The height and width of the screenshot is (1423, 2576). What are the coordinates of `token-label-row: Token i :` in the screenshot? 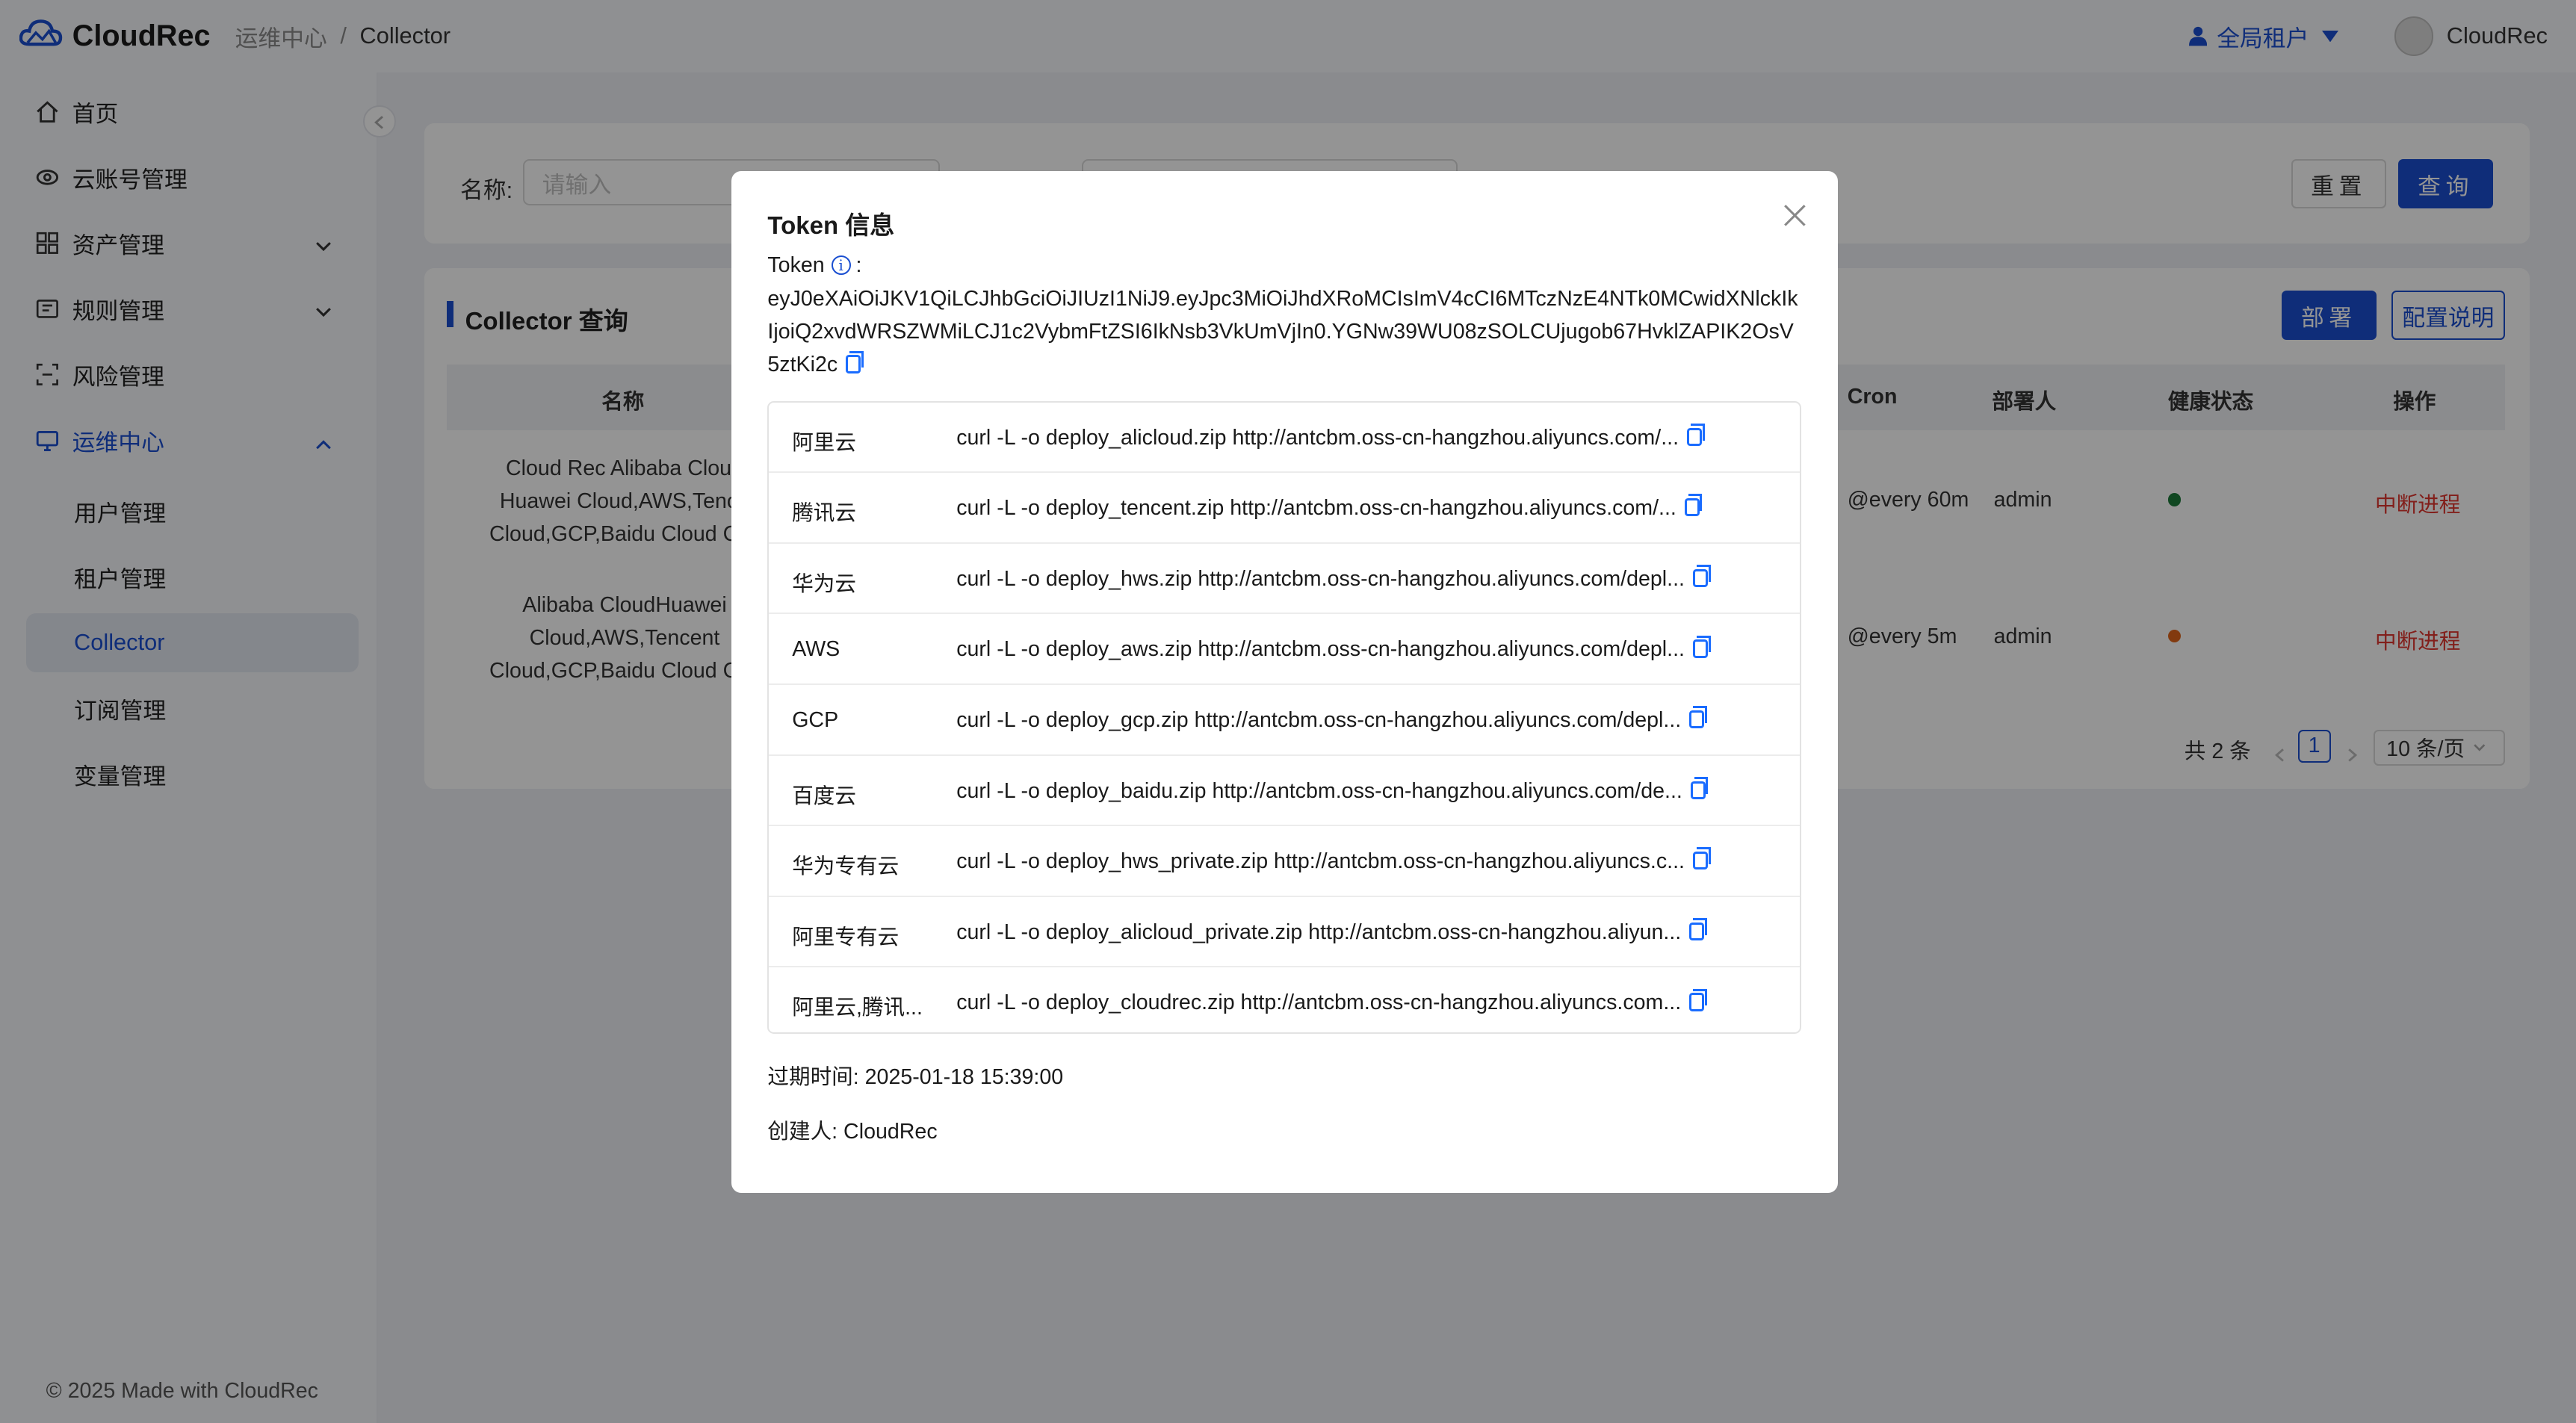 It's located at (814, 265).